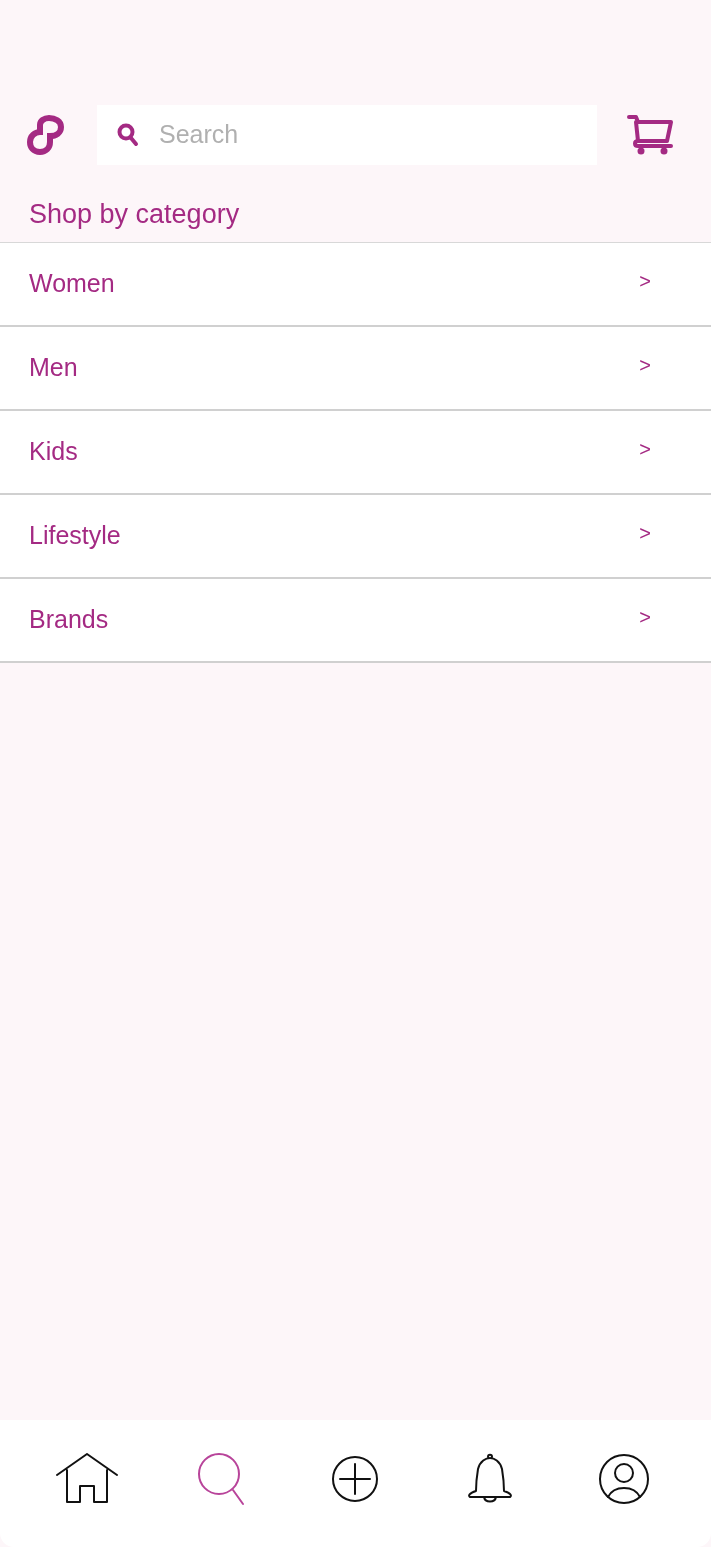 The image size is (711, 1547). I want to click on search-input: Search, so click(378, 135).